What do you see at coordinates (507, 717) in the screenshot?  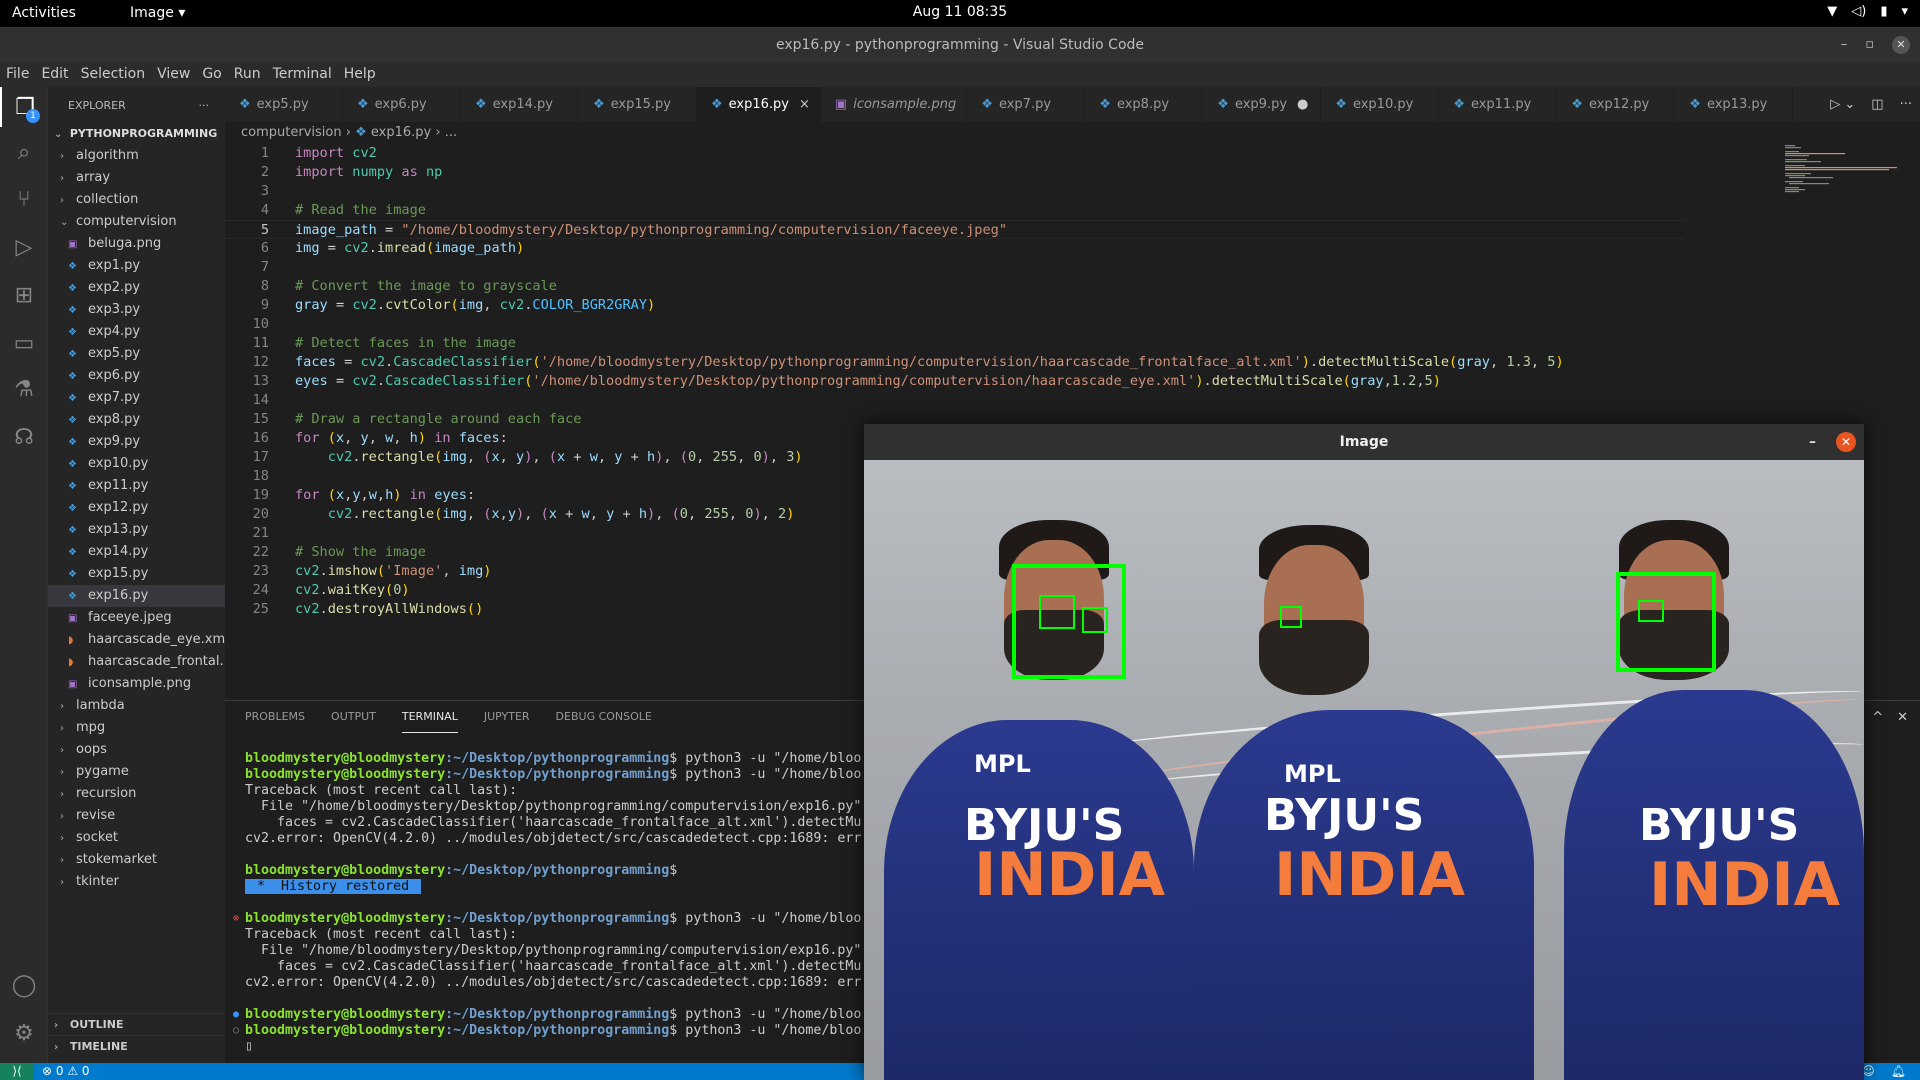 I see `panel-tab-jupyter: JUPYTER` at bounding box center [507, 717].